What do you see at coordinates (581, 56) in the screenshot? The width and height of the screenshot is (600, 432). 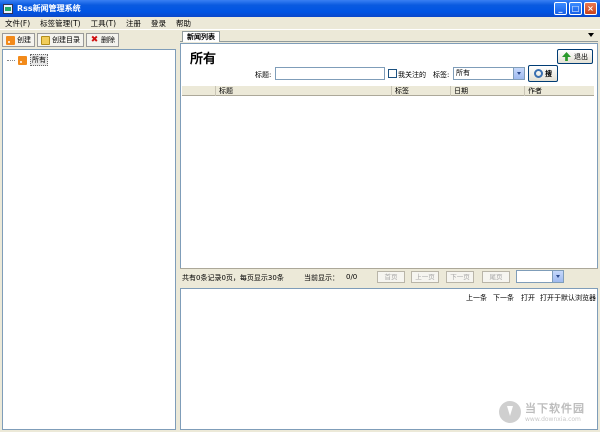 I see `exit-label: 退出` at bounding box center [581, 56].